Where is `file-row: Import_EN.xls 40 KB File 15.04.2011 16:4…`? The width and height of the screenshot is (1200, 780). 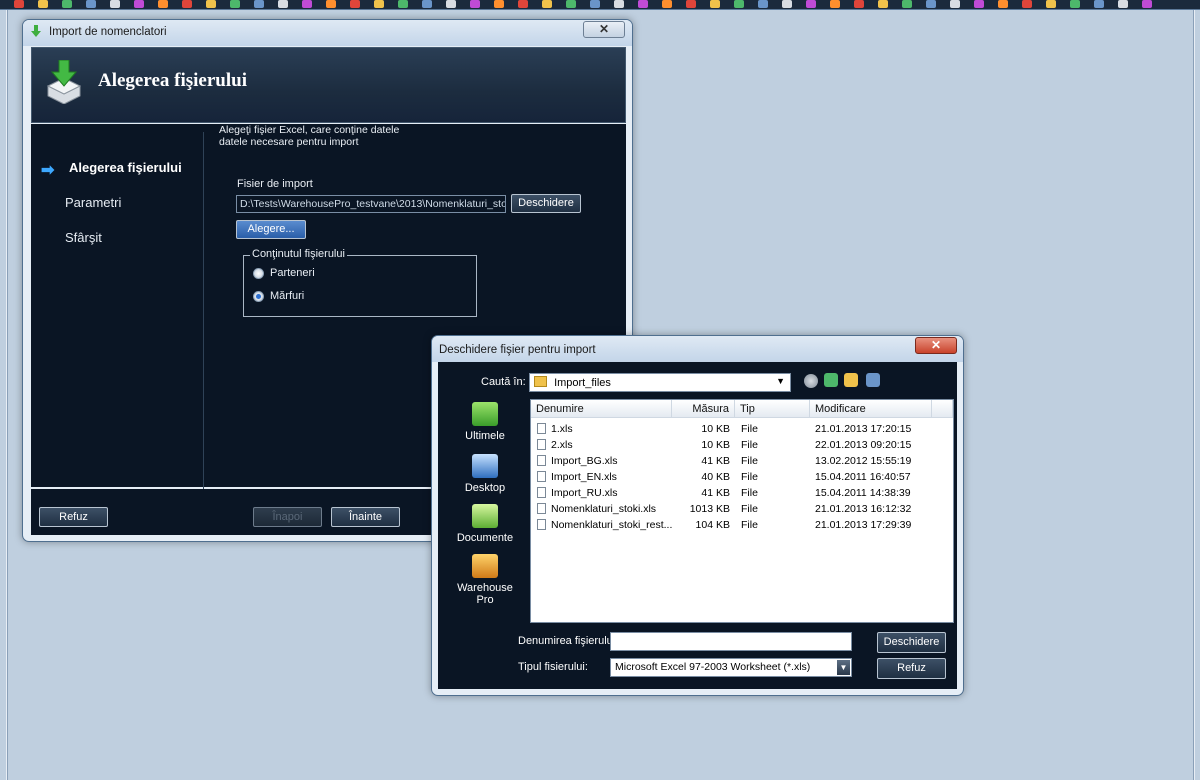
file-row: Import_EN.xls 40 KB File 15.04.2011 16:4… is located at coordinates (741, 478).